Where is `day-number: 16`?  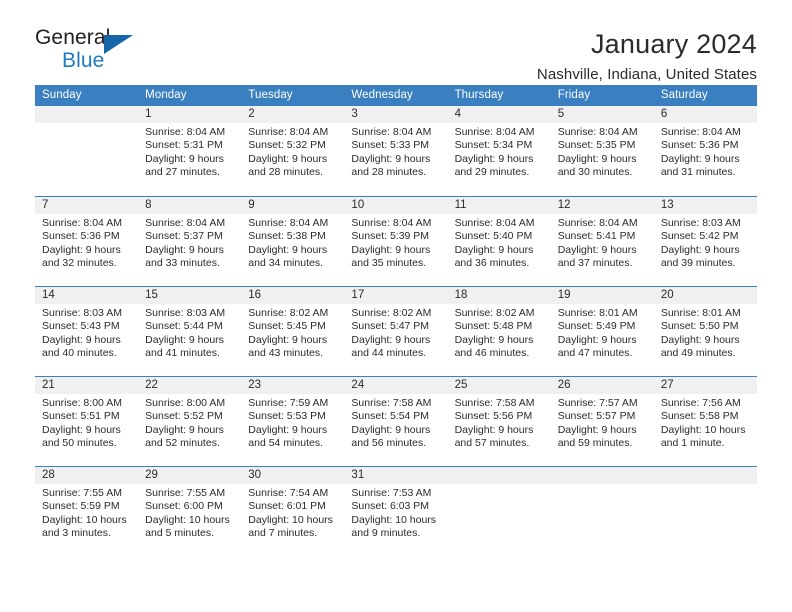
day-number: 16 is located at coordinates (293, 295).